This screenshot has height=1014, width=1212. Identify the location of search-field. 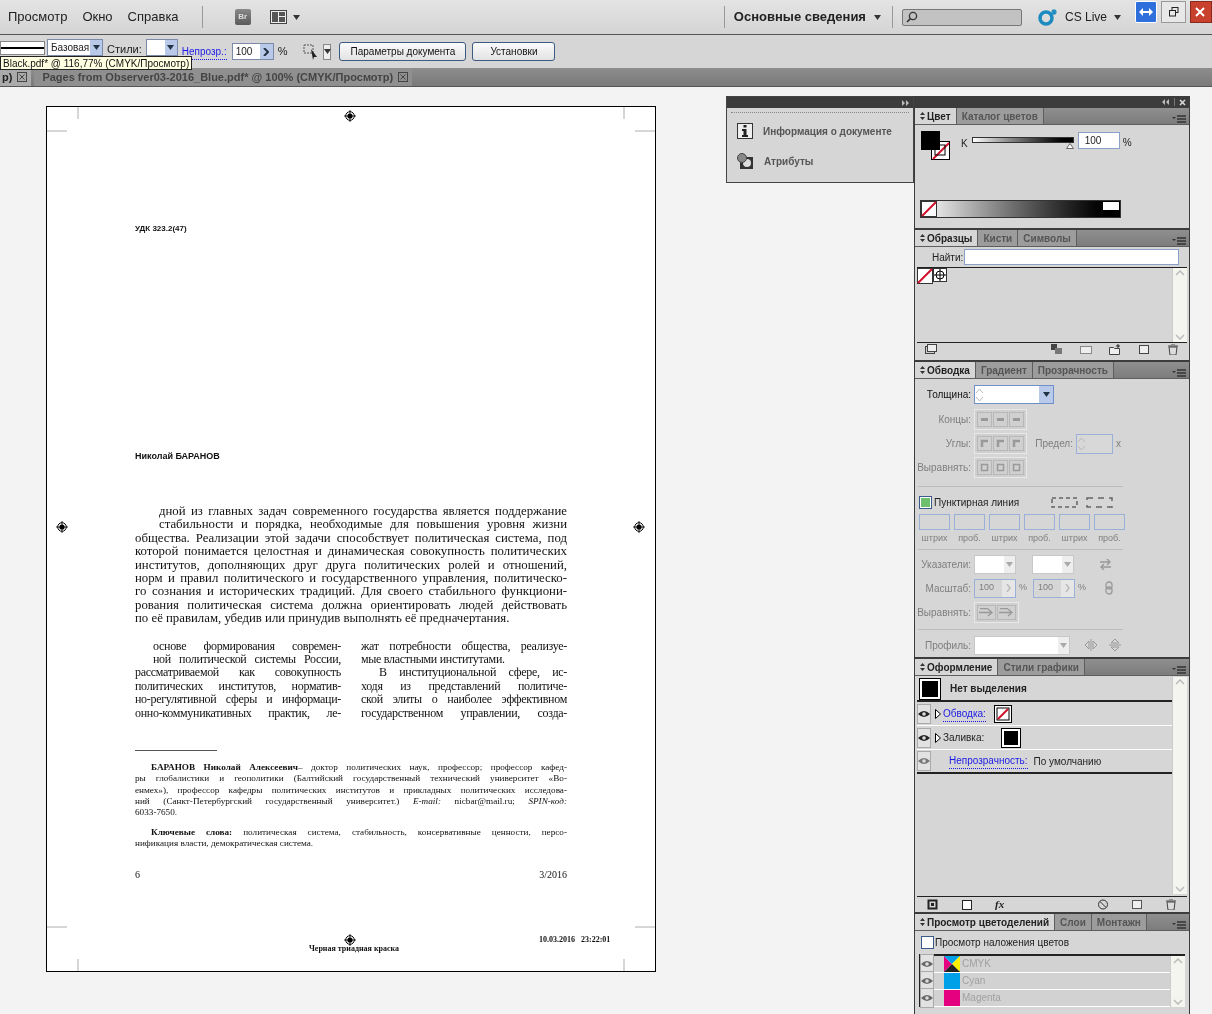
(961, 17).